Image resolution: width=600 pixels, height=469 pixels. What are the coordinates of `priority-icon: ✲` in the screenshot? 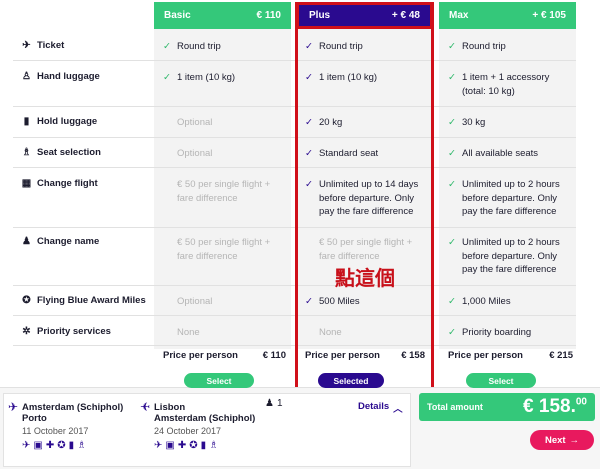 It's located at (26, 331).